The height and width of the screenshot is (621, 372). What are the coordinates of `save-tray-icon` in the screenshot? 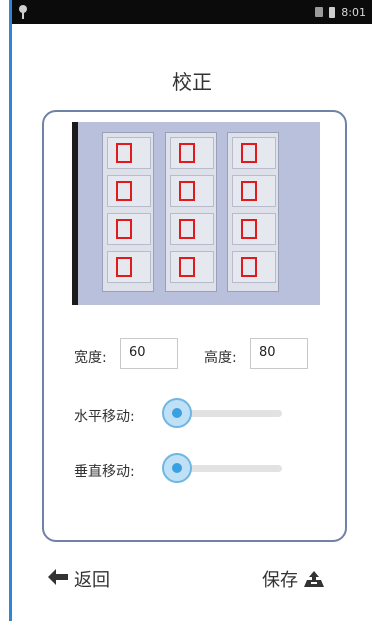 It's located at (314, 579).